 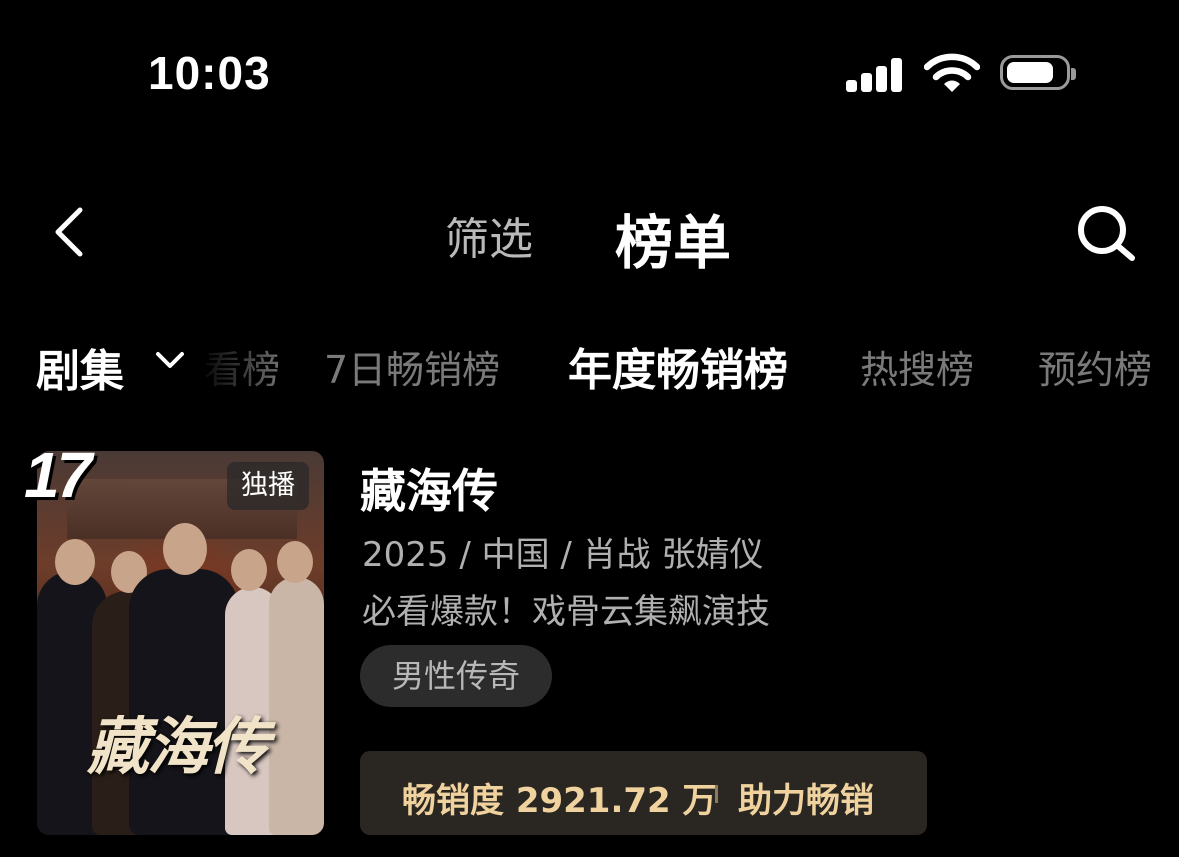 What do you see at coordinates (178, 746) in the screenshot?
I see `poster-title-calligraphy: 藏海传` at bounding box center [178, 746].